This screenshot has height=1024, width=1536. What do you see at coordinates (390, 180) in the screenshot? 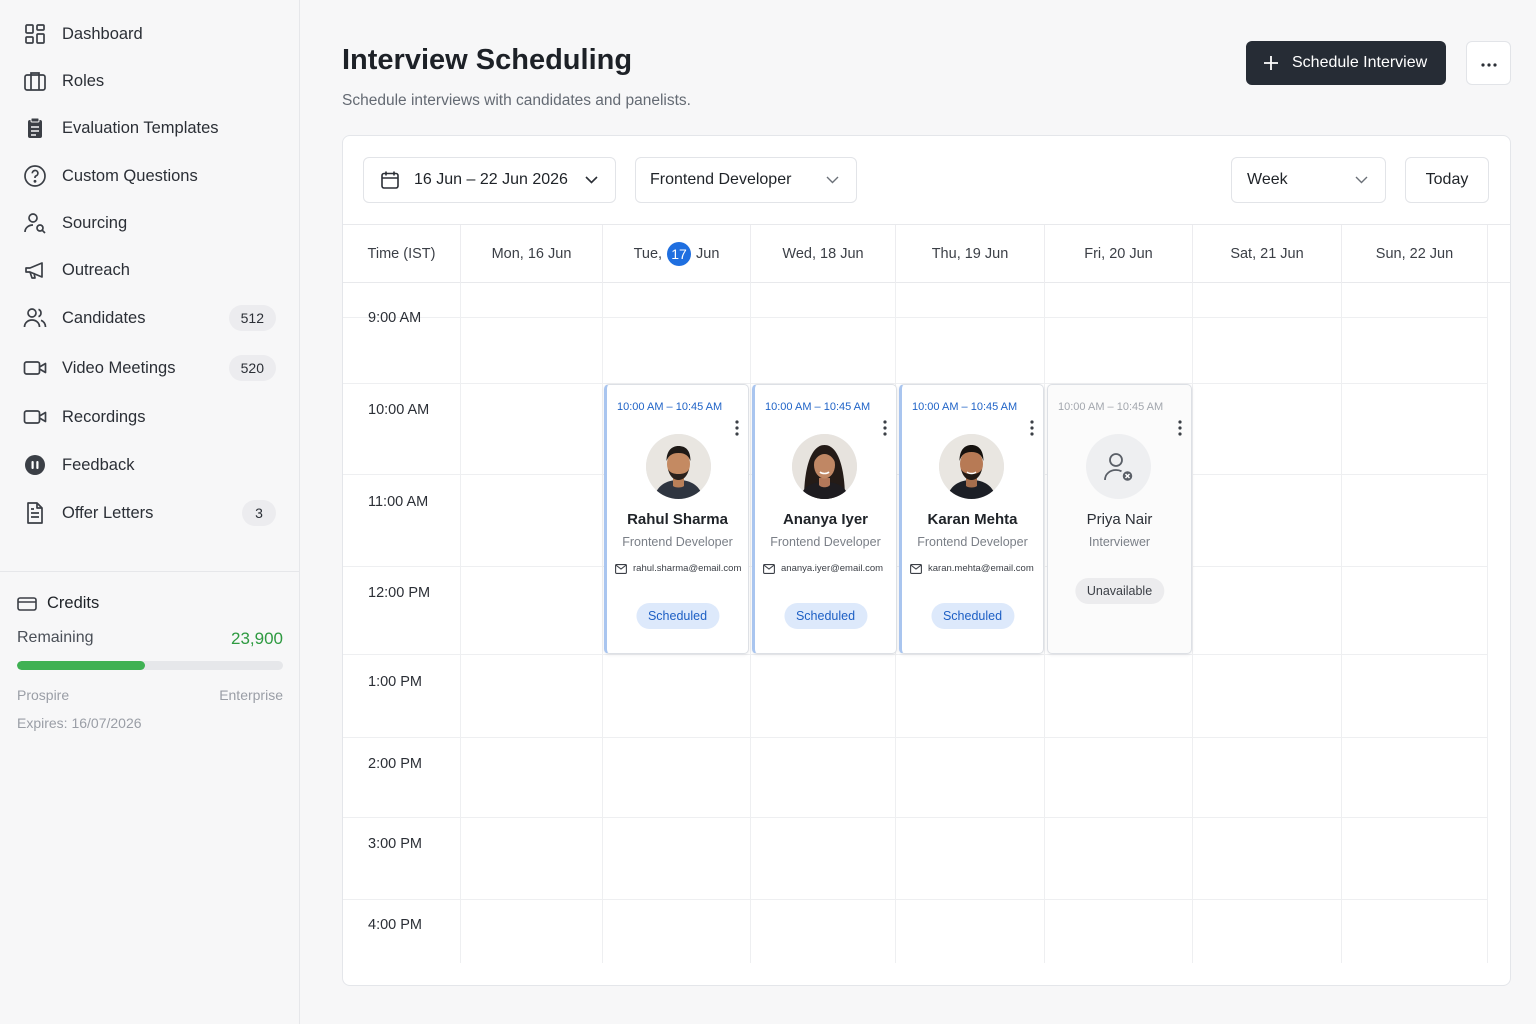
I see `calendar-icon` at bounding box center [390, 180].